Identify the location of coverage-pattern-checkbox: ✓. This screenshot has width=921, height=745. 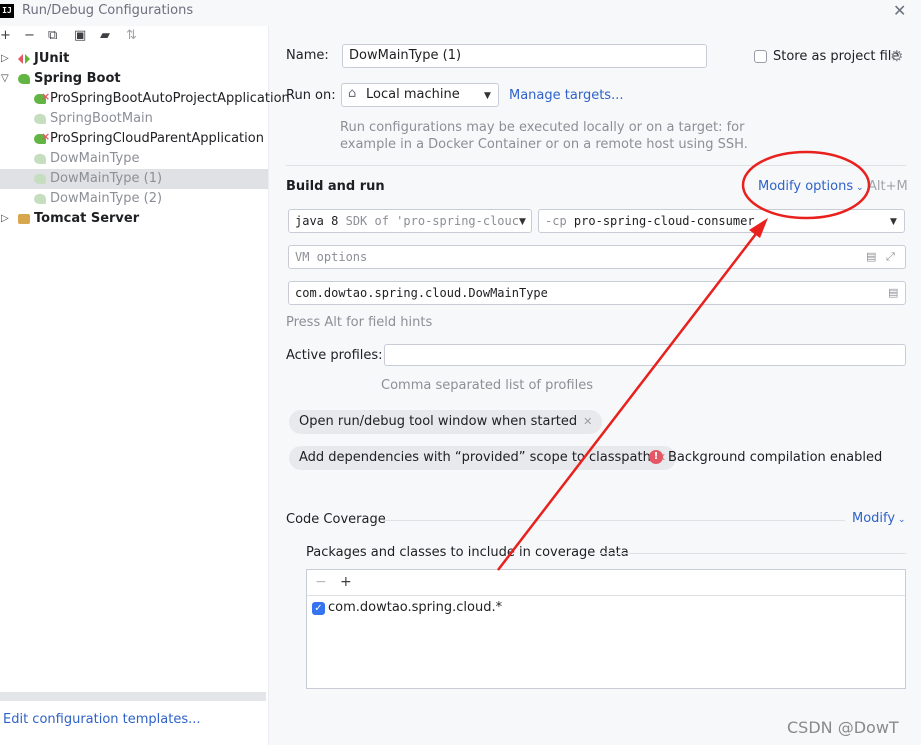
(318, 608).